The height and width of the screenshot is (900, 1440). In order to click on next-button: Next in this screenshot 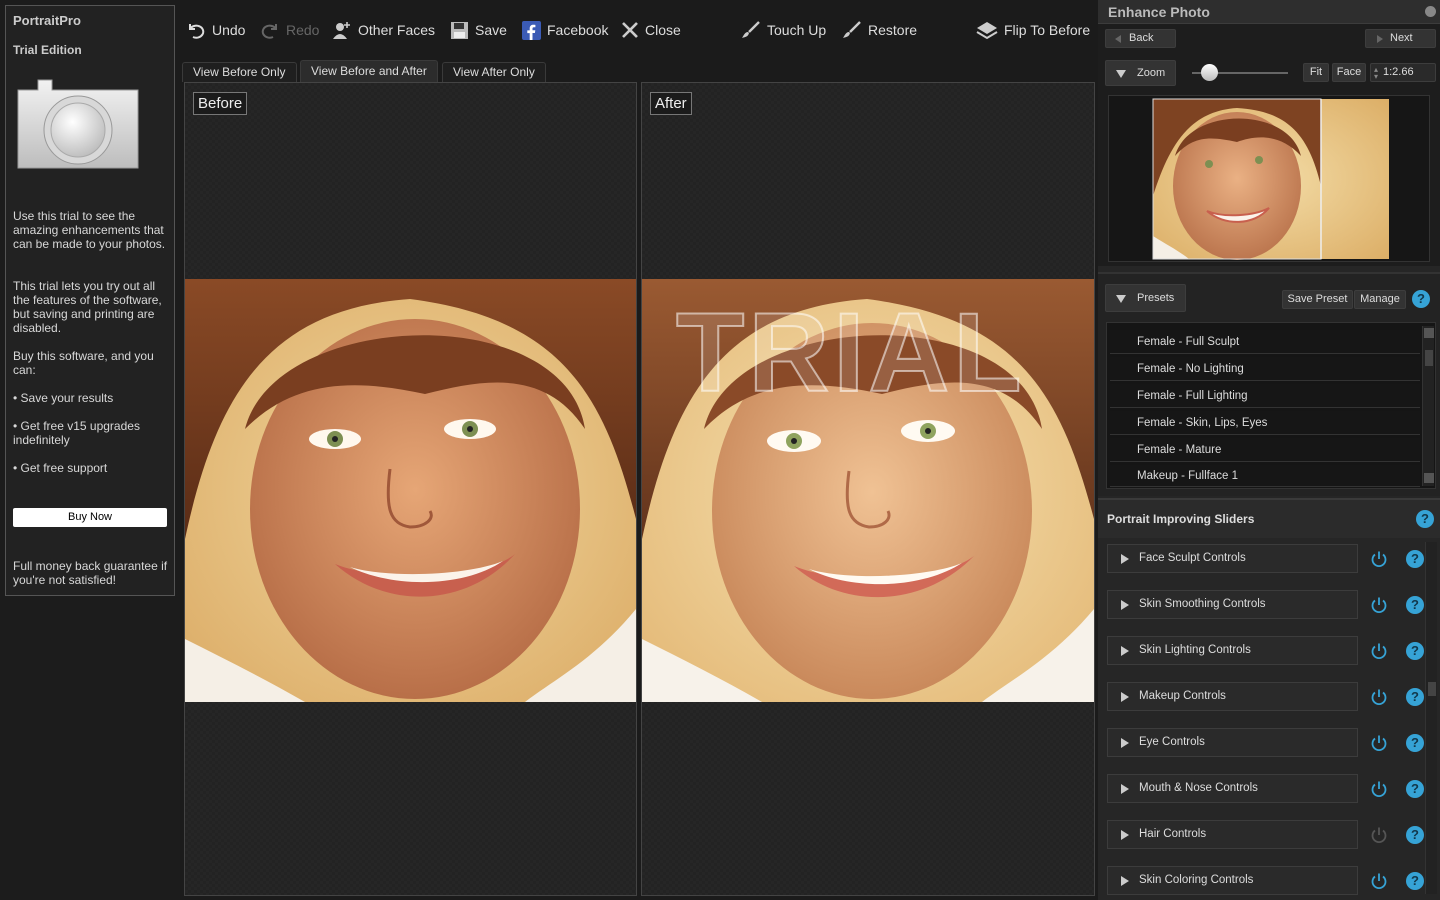, I will do `click(1400, 38)`.